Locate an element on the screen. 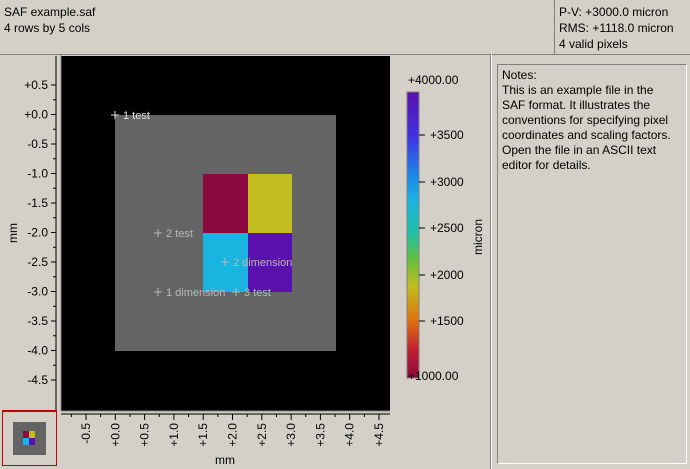  valid-pixels-label: 4 valid pixels is located at coordinates (593, 44).